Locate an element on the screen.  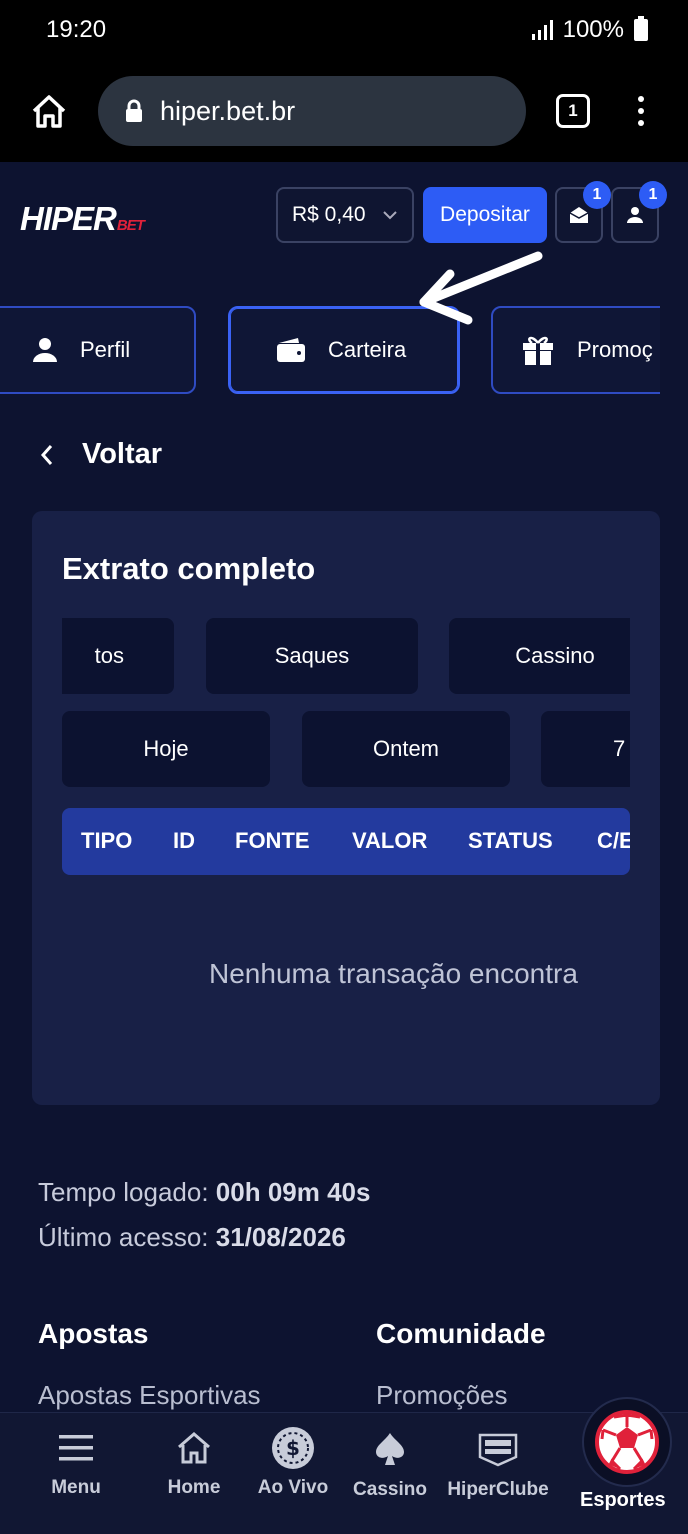
home-icon is located at coordinates (194, 1448).